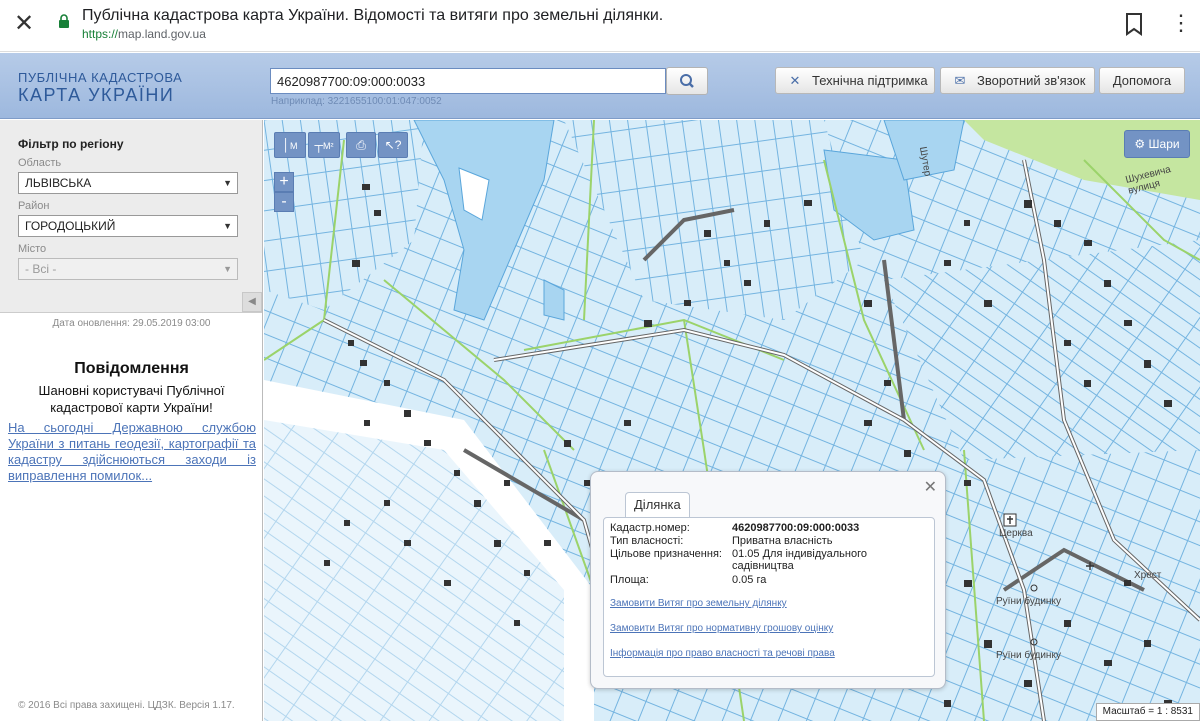  I want to click on search-hint: Наприклад: 3221655100:01:047:0052, so click(356, 101).